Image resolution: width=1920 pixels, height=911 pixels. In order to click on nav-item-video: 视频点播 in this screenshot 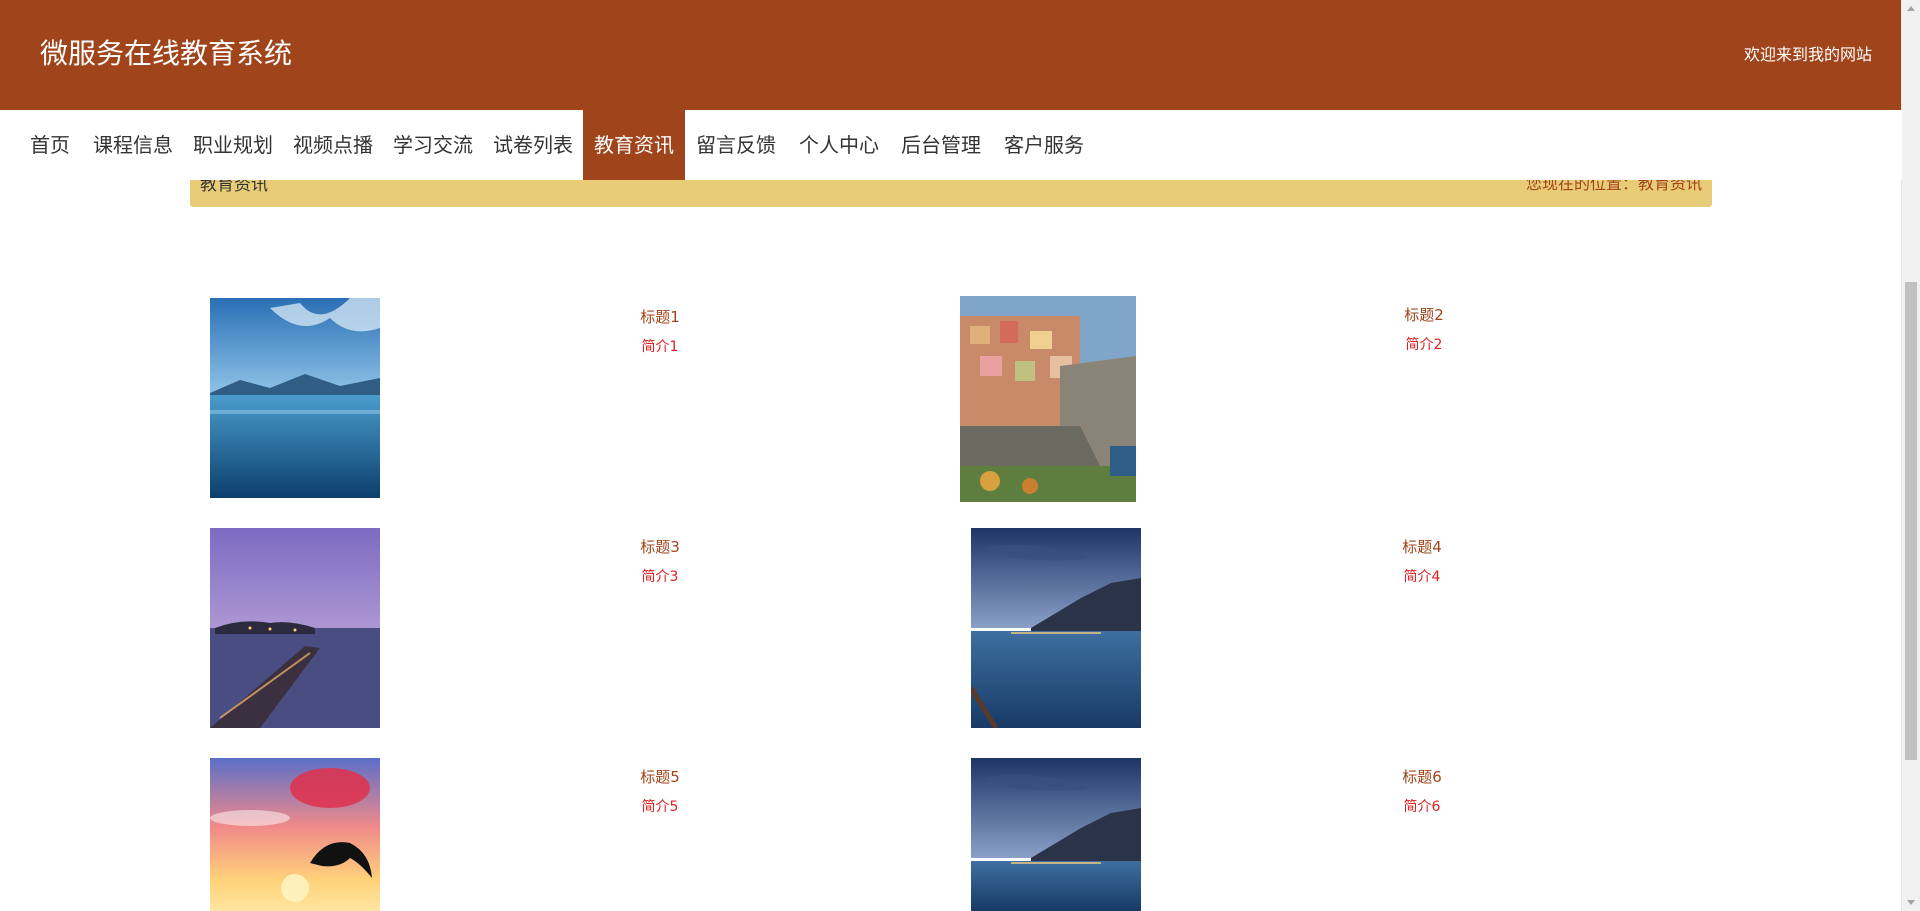, I will do `click(333, 145)`.